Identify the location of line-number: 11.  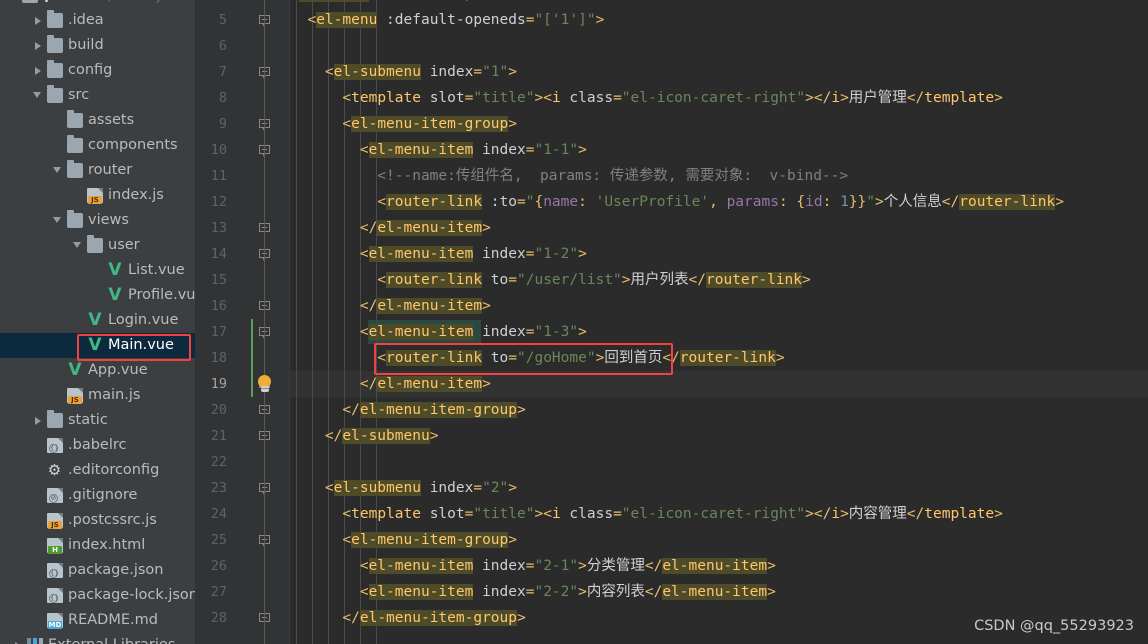
(218, 176).